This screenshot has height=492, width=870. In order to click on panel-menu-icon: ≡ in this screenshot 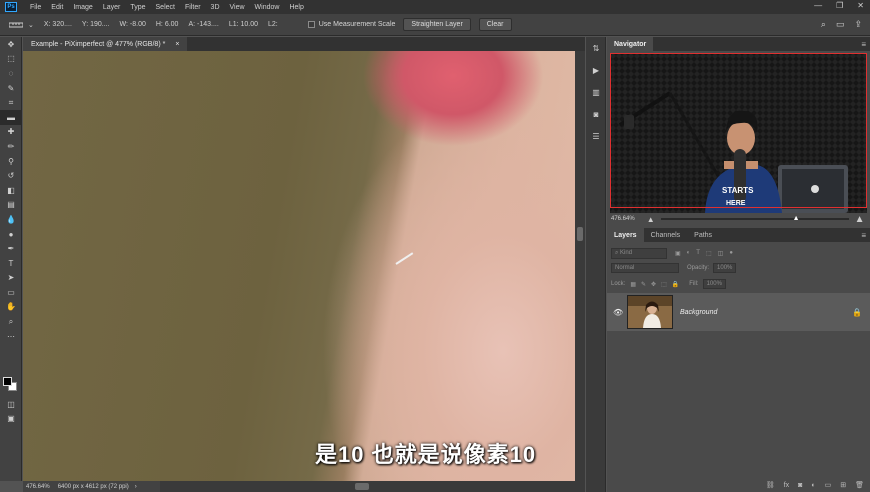, I will do `click(863, 44)`.